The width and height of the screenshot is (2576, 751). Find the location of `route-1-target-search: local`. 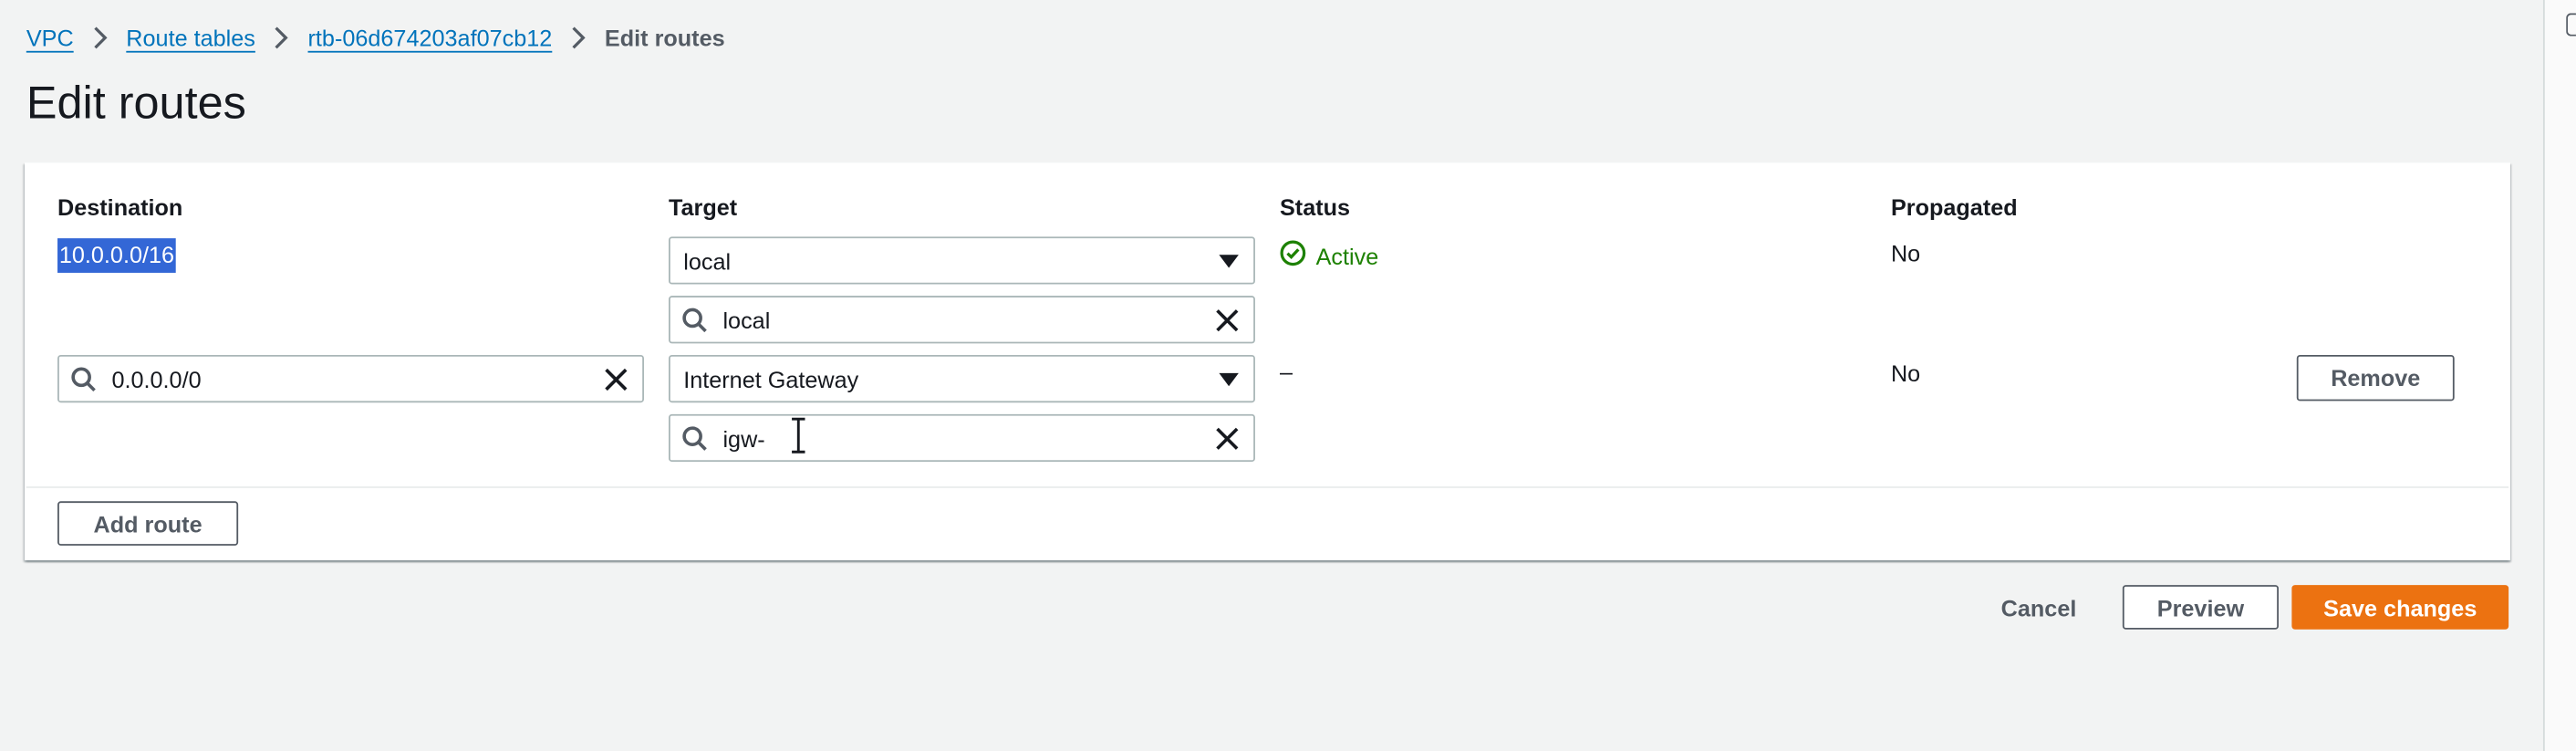

route-1-target-search: local is located at coordinates (962, 320).